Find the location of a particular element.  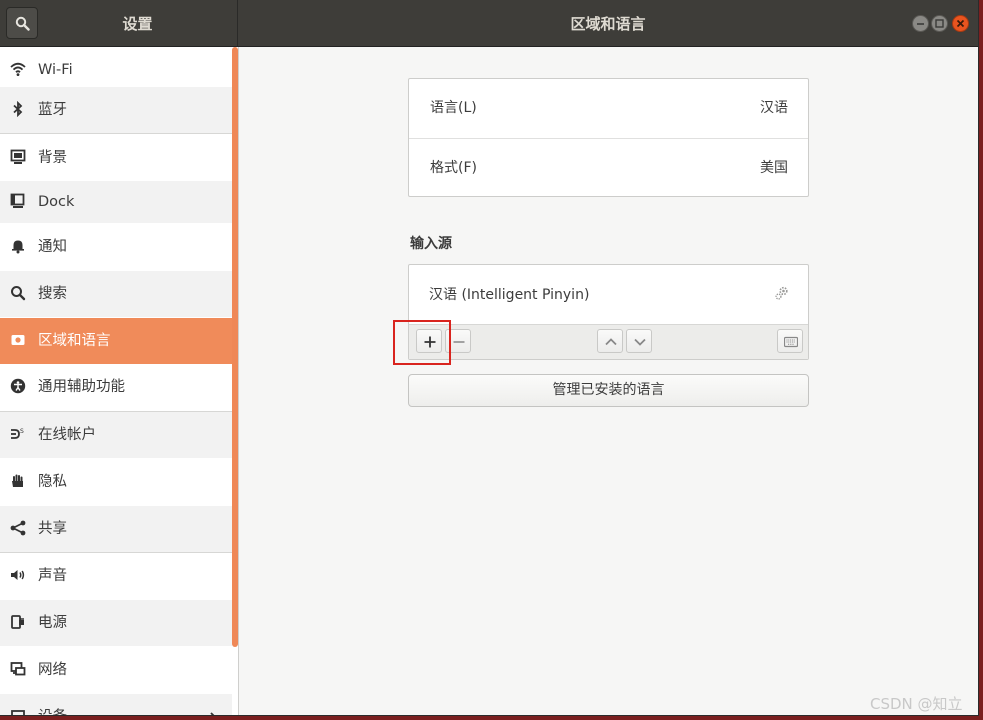

keyboard-icon is located at coordinates (791, 342).